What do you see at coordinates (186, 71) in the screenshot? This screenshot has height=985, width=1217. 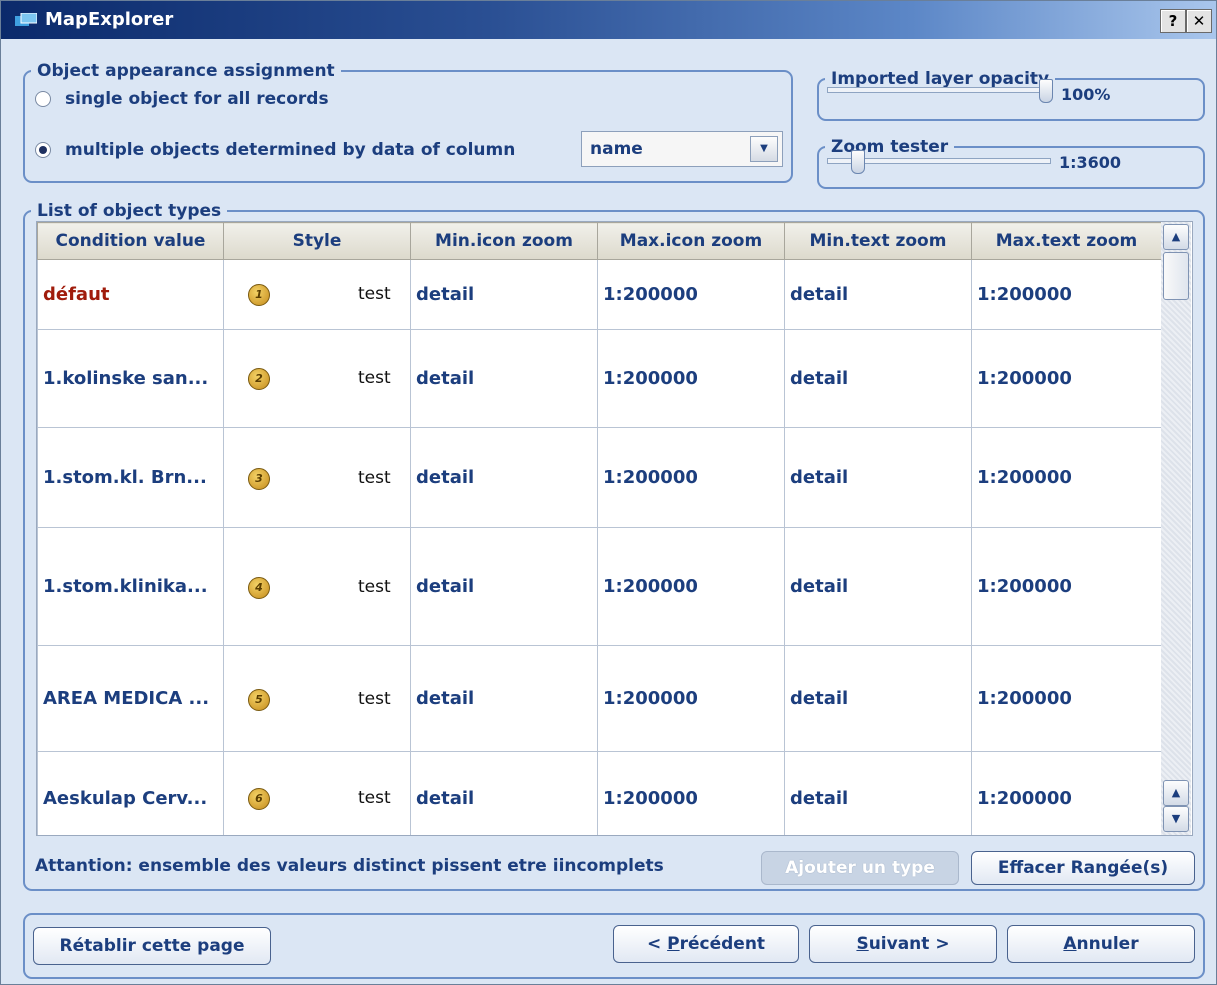 I see `appearance-legend: Object appearance assignment` at bounding box center [186, 71].